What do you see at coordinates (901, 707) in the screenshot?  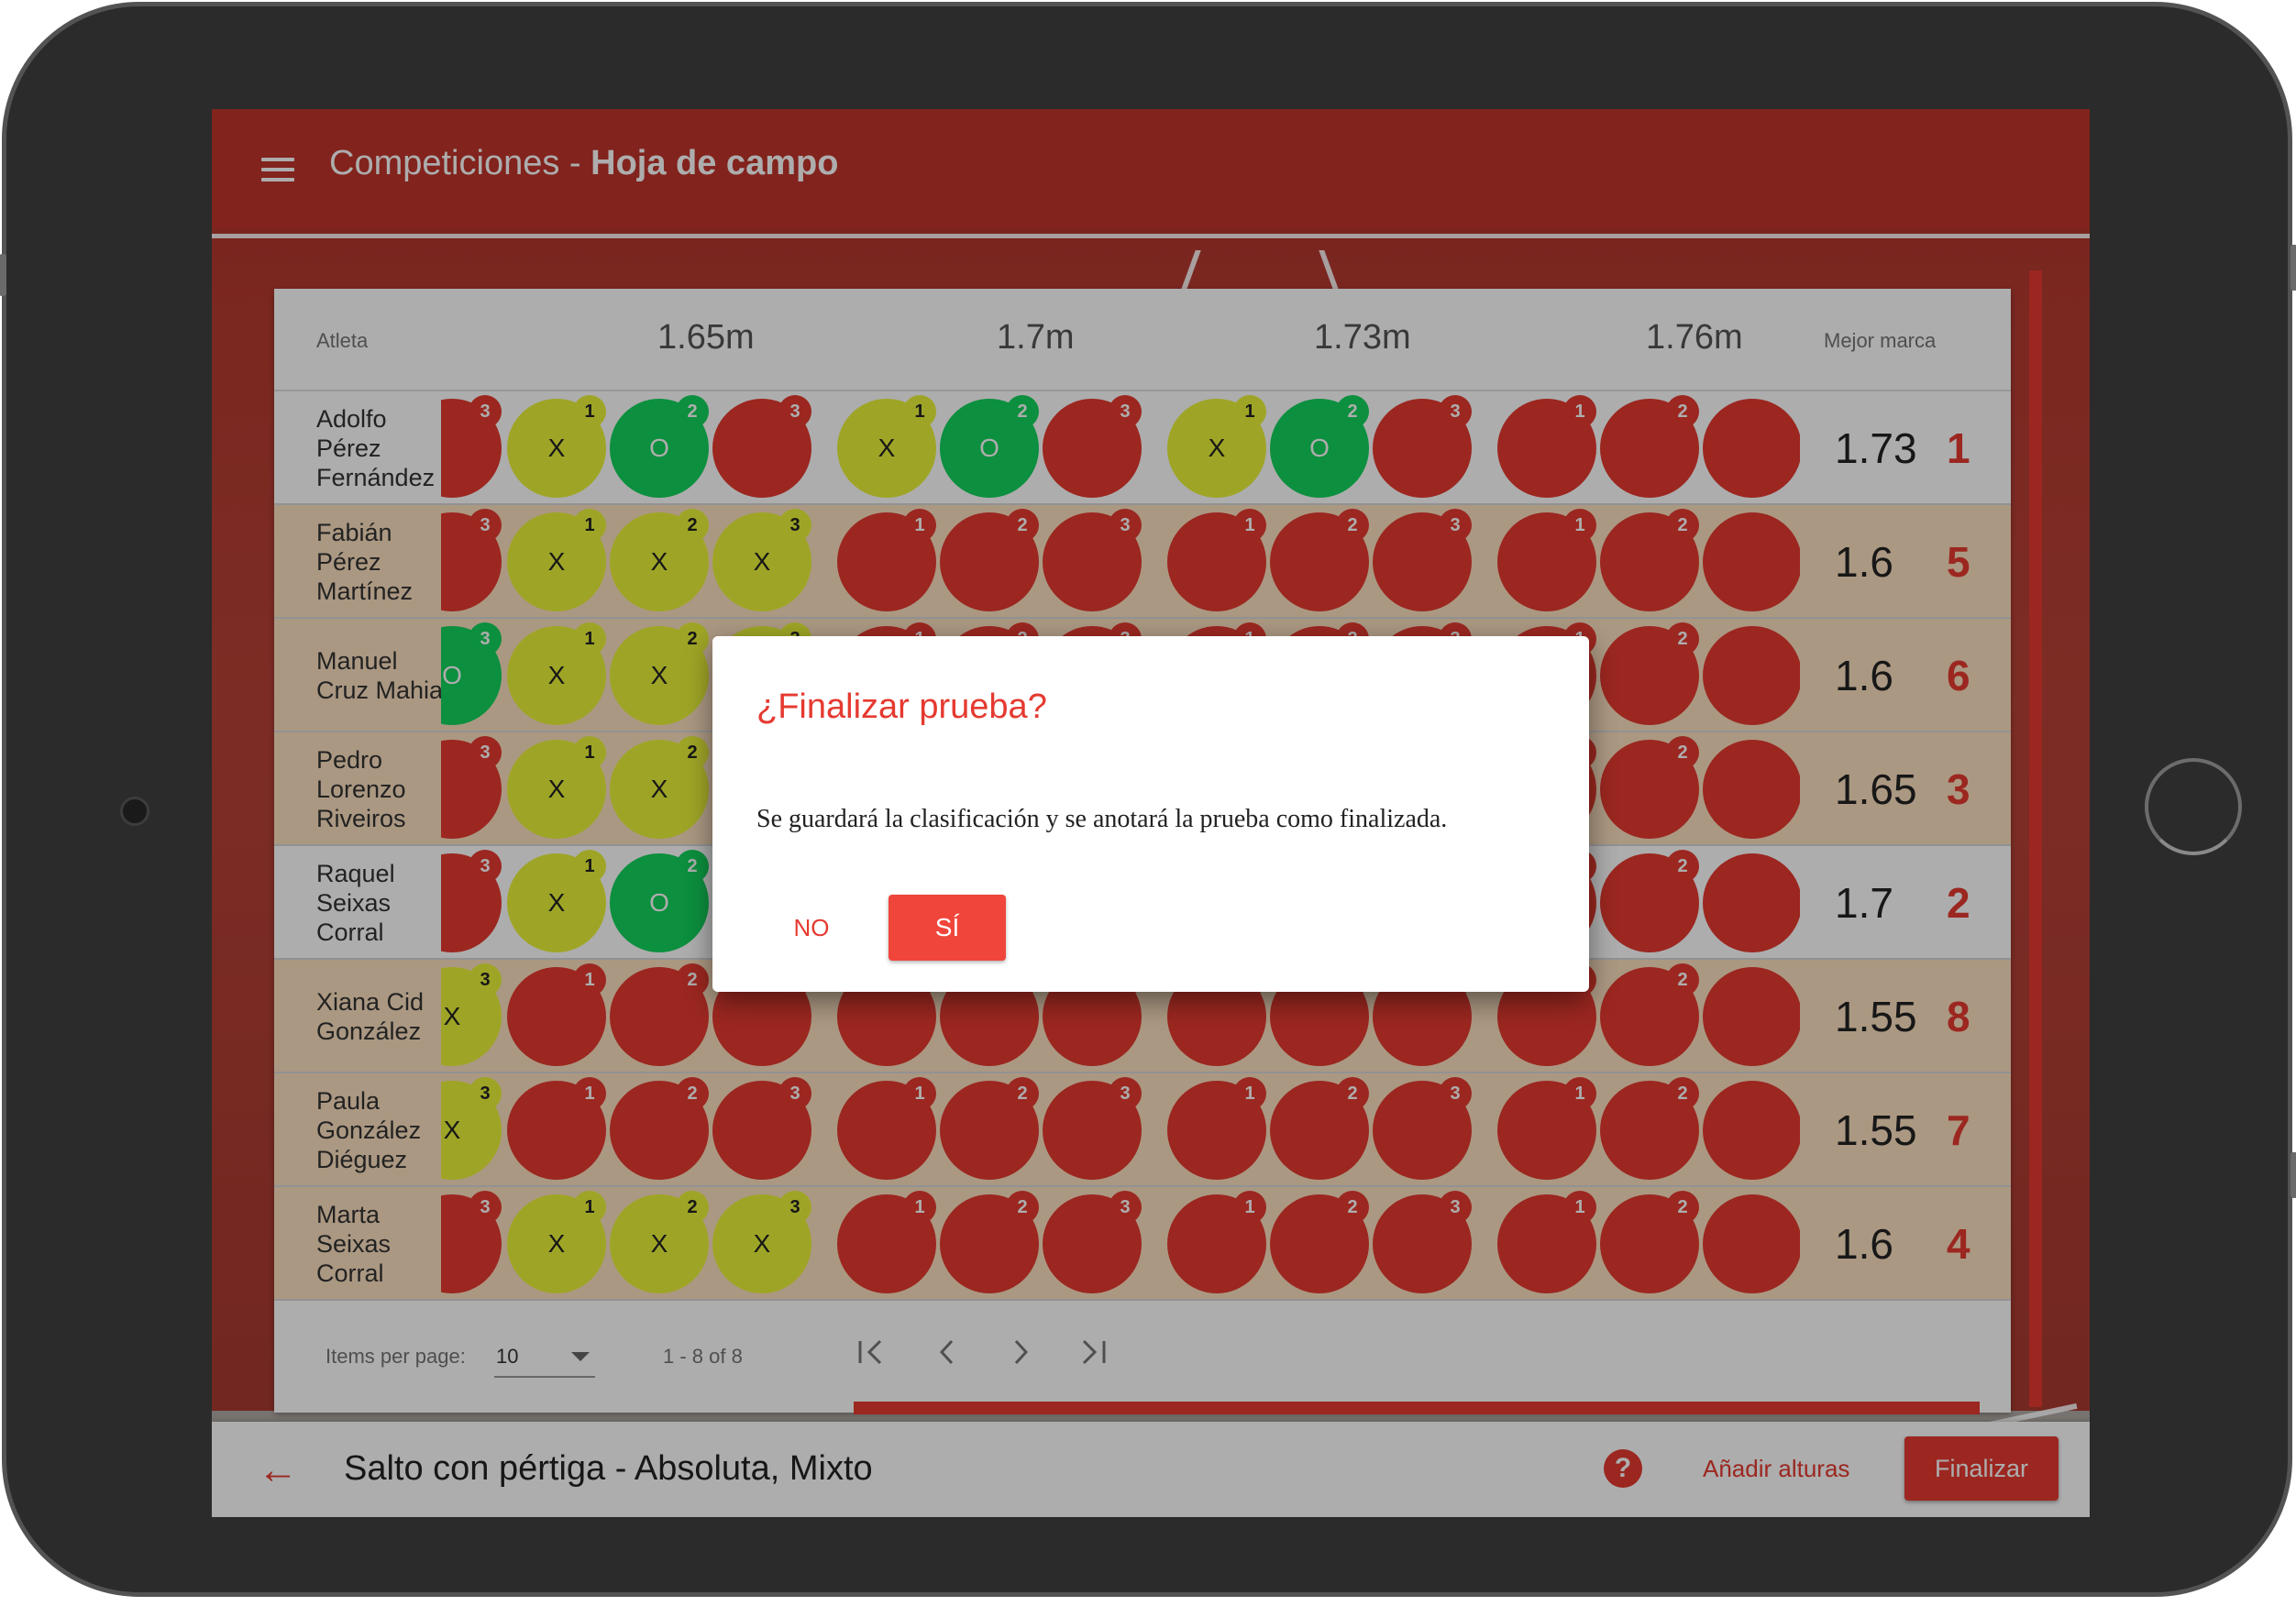 I see `dialog-title: ¿Finalizar prueba?` at bounding box center [901, 707].